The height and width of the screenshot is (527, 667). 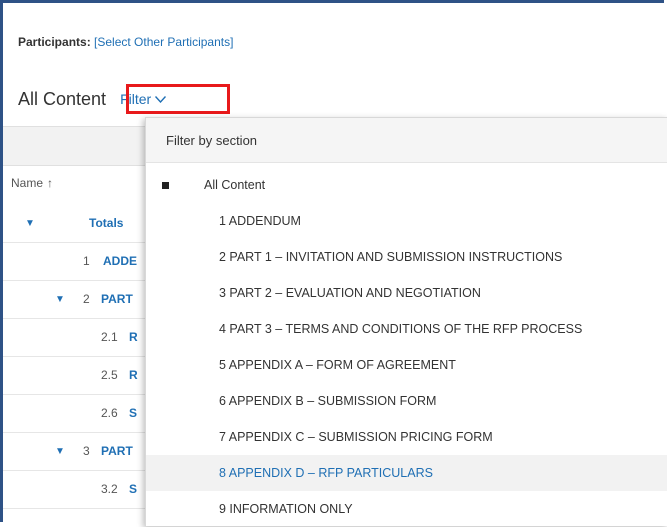 What do you see at coordinates (86, 261) in the screenshot?
I see `row-number: 1` at bounding box center [86, 261].